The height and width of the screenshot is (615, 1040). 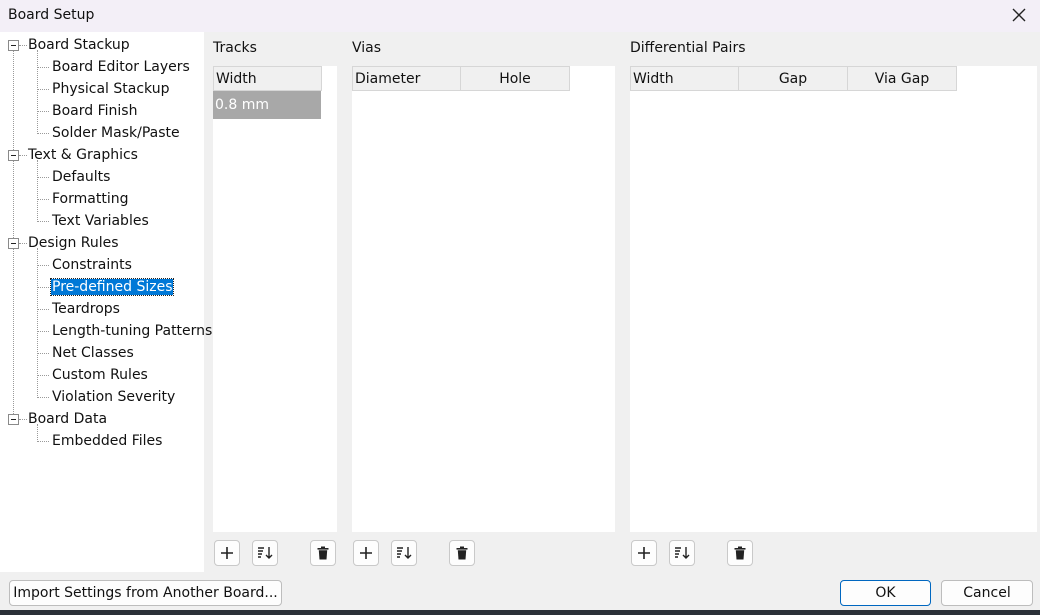 I want to click on tree-item-label: Board Editor Layers, so click(x=121, y=67).